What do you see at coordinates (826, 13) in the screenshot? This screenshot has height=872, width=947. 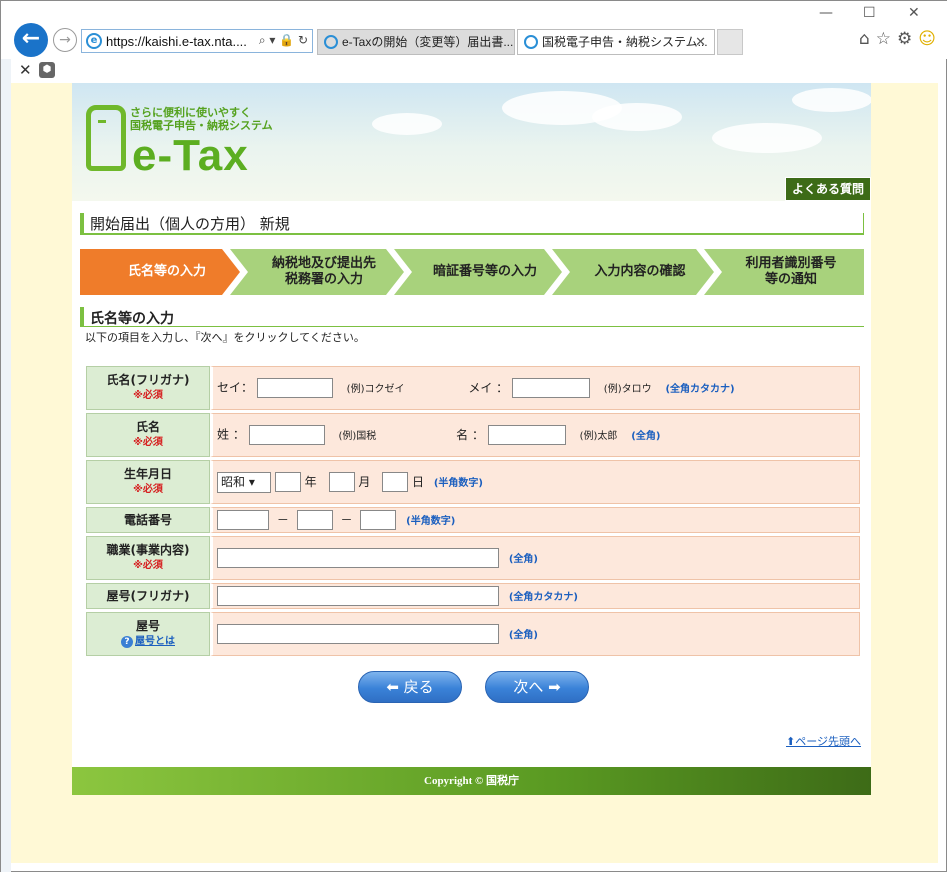 I see `minimize-icon: —` at bounding box center [826, 13].